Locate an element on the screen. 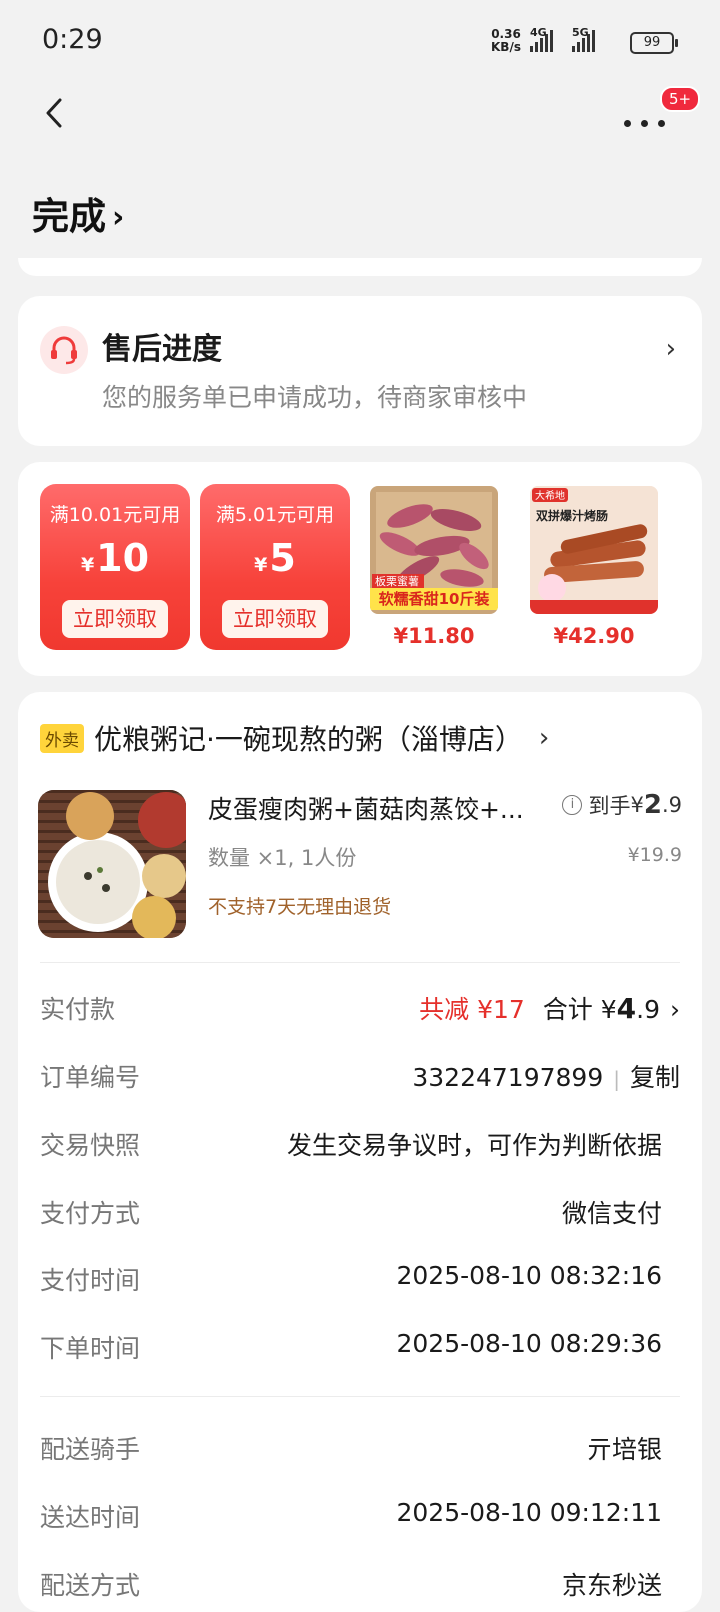  total-reduction: 共减 ¥17 is located at coordinates (472, 1009).